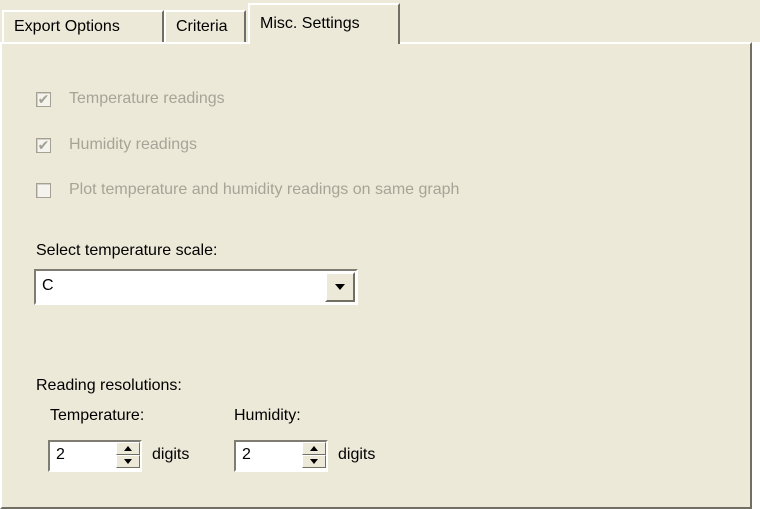 This screenshot has height=509, width=760. What do you see at coordinates (171, 454) in the screenshot?
I see `temperature-digits-unit: digits` at bounding box center [171, 454].